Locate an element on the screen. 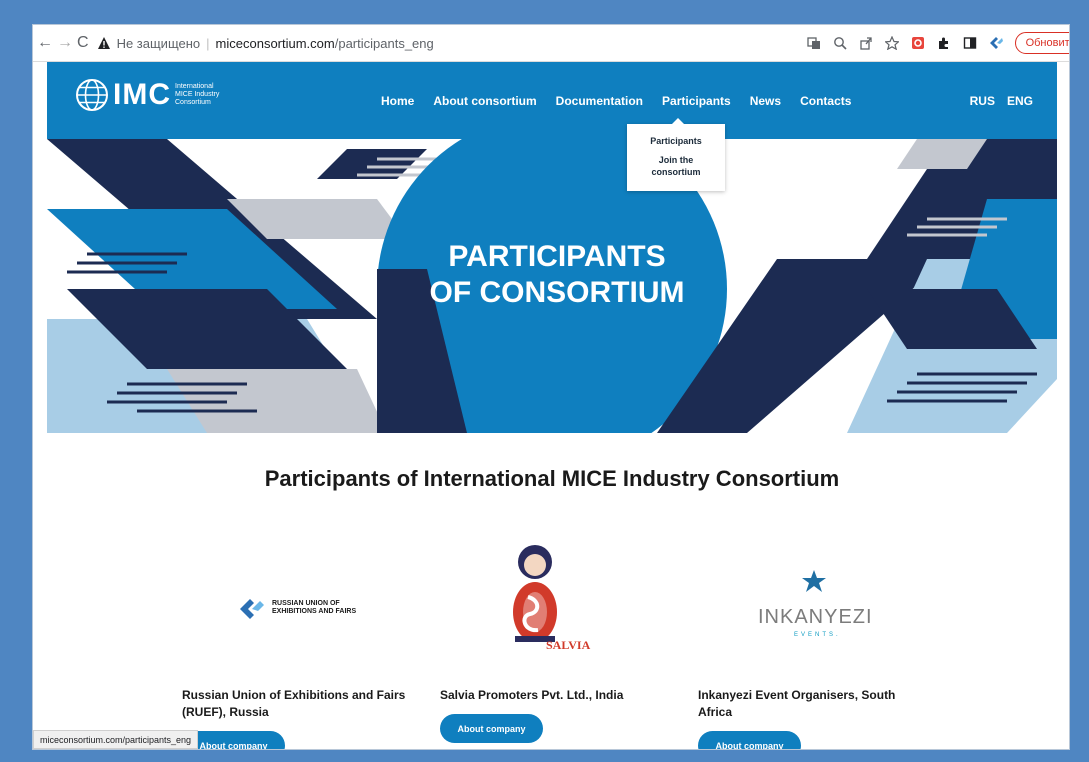  inkanyezi-logo: INKANYEZI EVENTS. is located at coordinates (813, 597).